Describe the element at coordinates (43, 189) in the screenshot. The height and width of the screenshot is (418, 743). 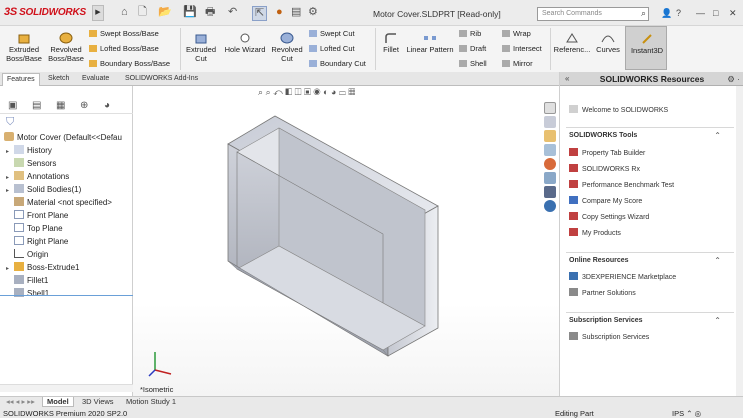
I see `tree-item-solid-bodies: ▸ Solid Bodies(1)` at that location.